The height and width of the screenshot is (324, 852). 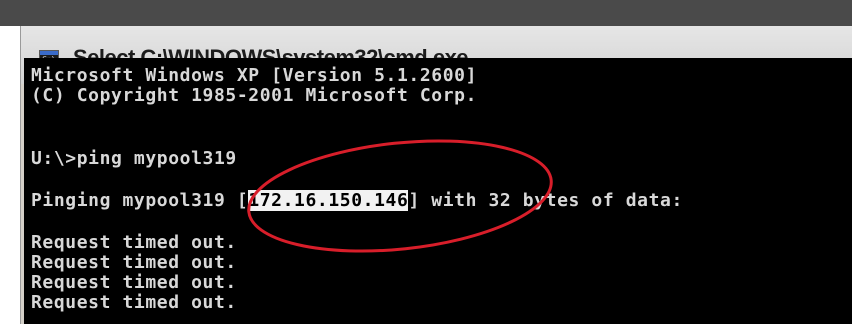 I want to click on ip-address-selection: 172.16.150.146, so click(x=328, y=200).